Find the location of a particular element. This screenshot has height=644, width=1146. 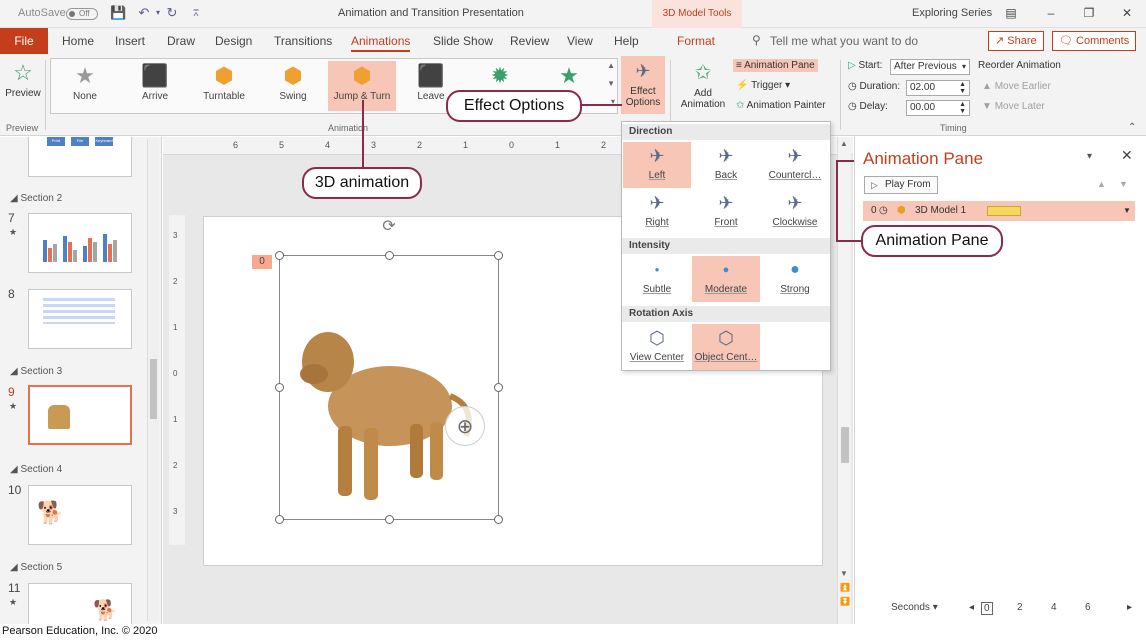

animation-pane-command: ≡ Animation Pane is located at coordinates (775, 65).